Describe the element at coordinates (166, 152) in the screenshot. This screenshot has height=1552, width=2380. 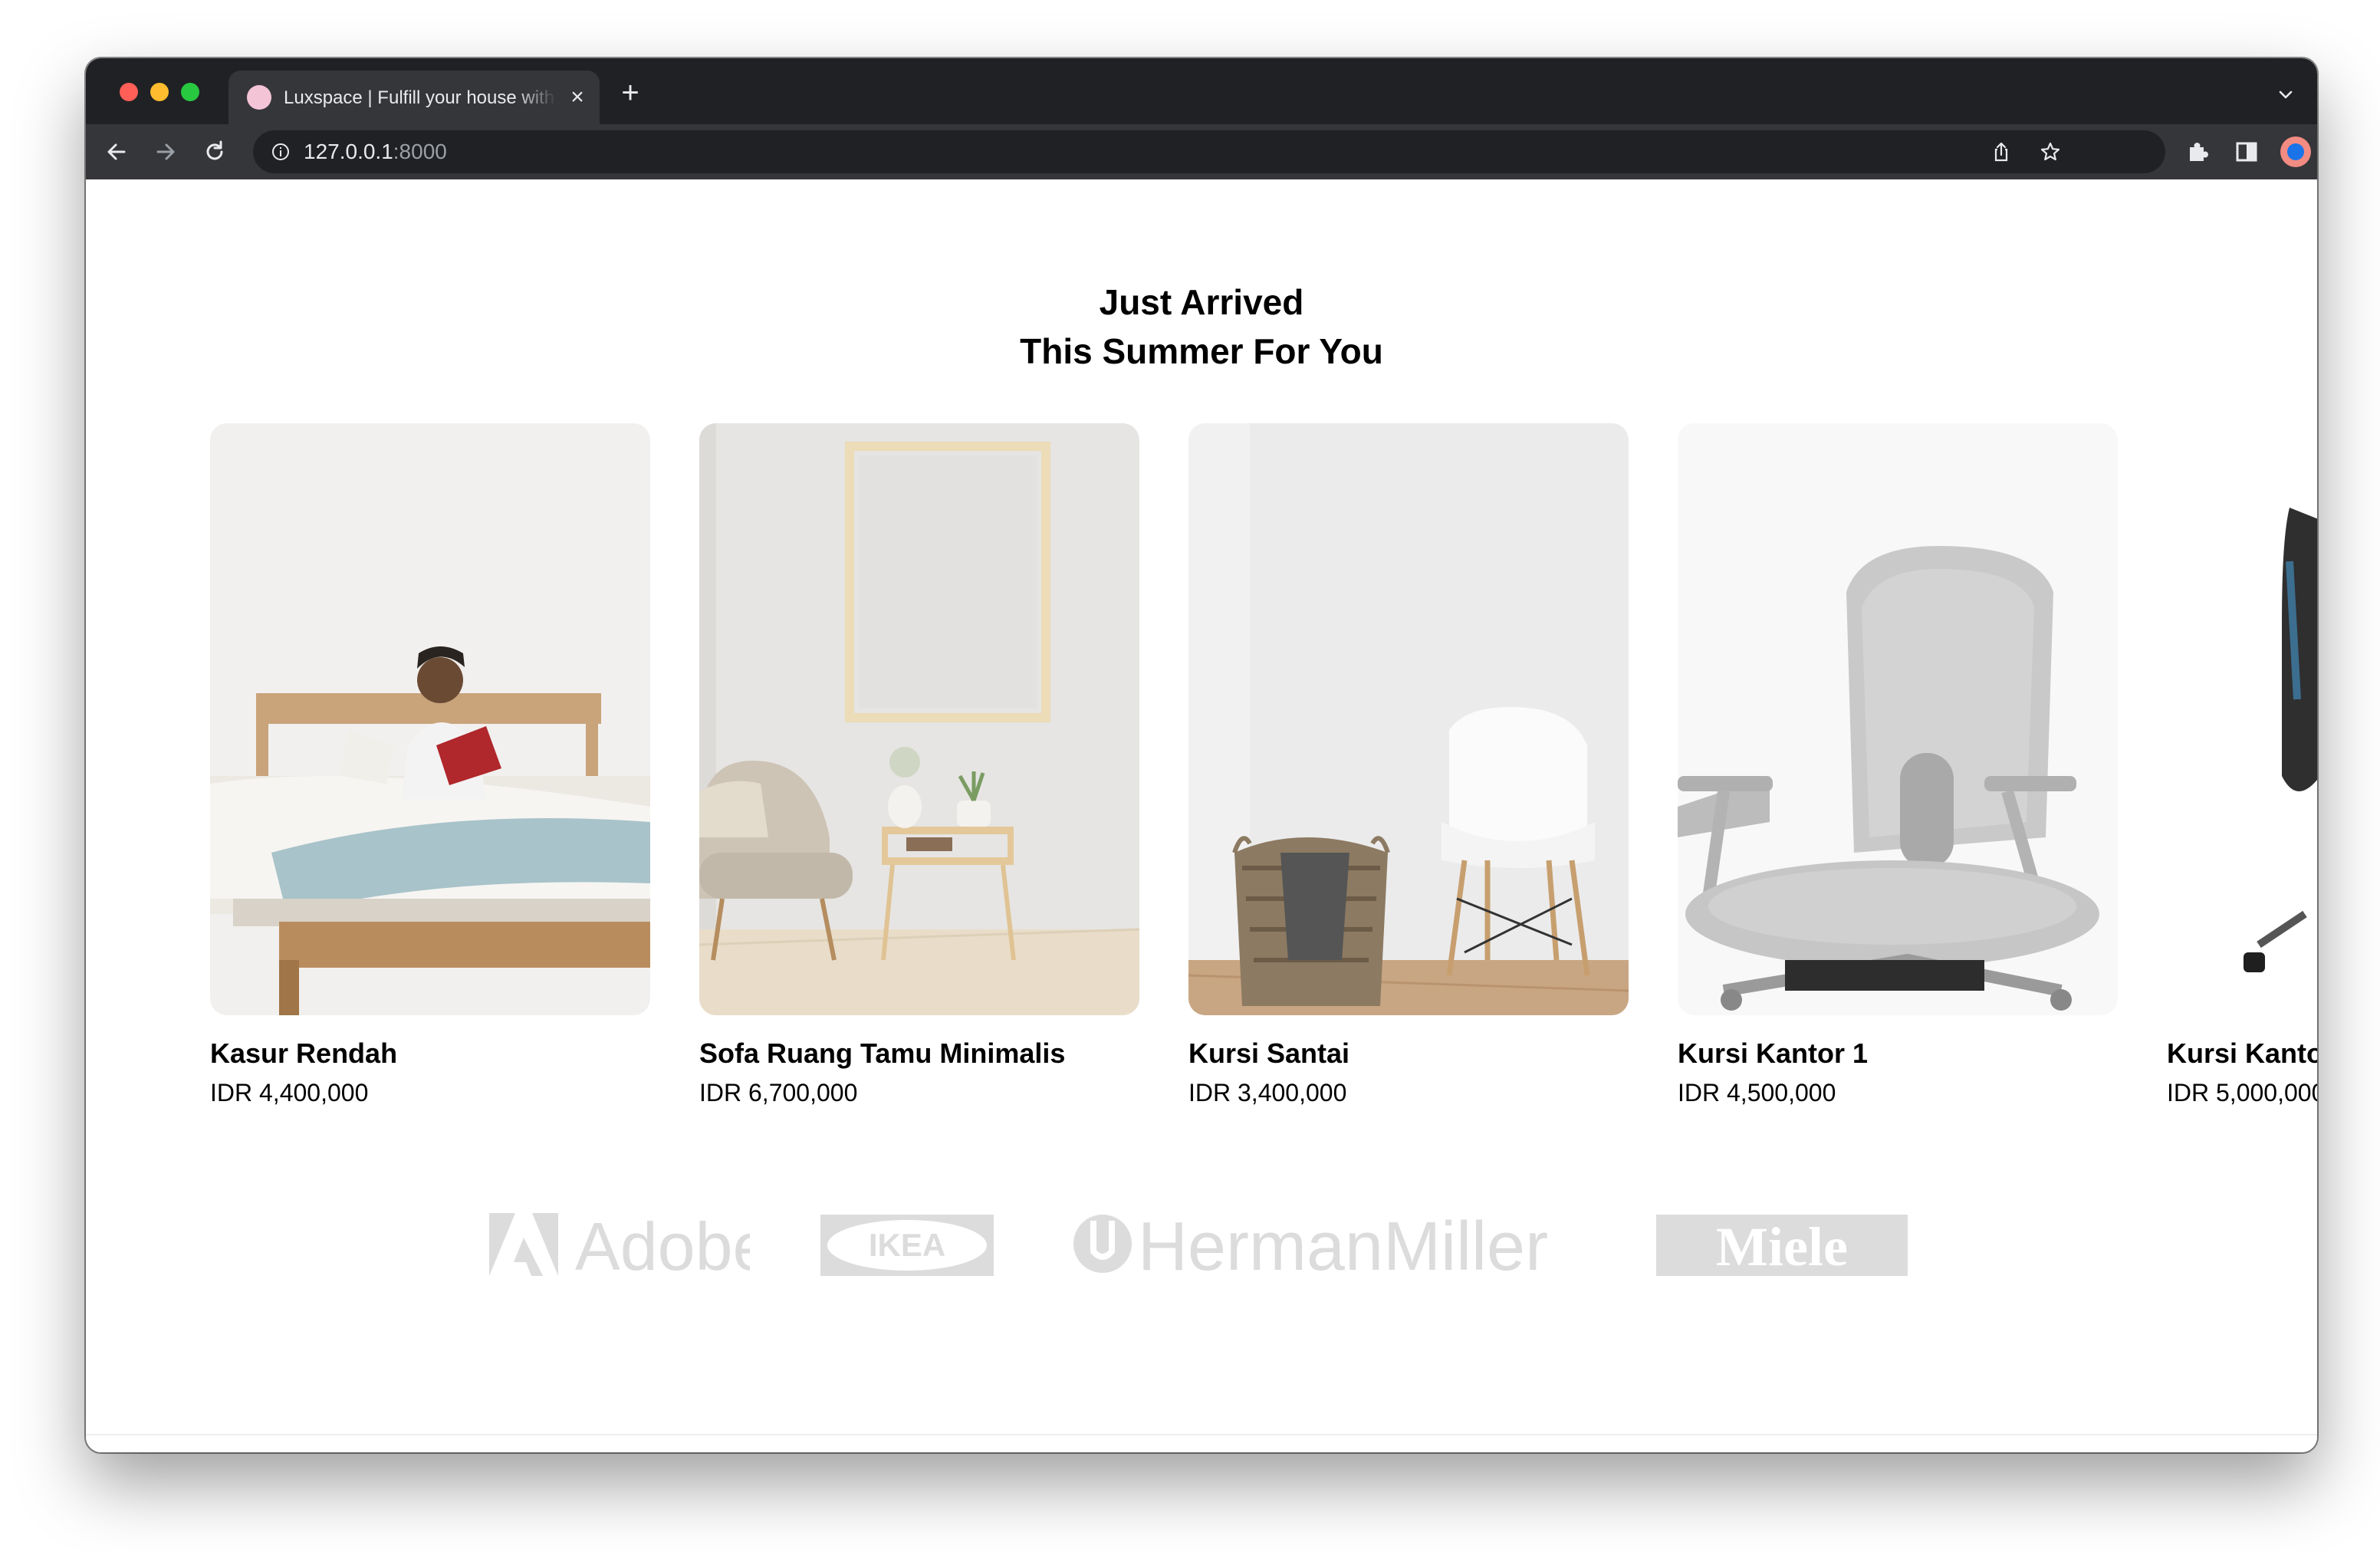
I see `forward-arrow-icon` at that location.